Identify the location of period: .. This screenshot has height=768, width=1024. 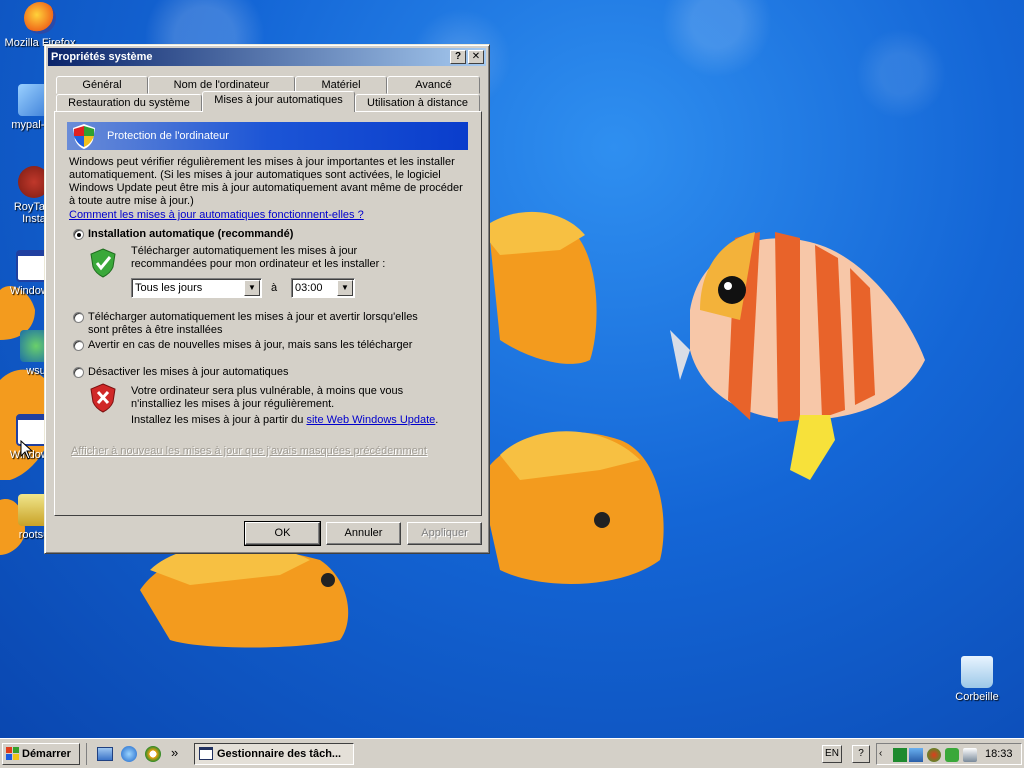
(437, 420).